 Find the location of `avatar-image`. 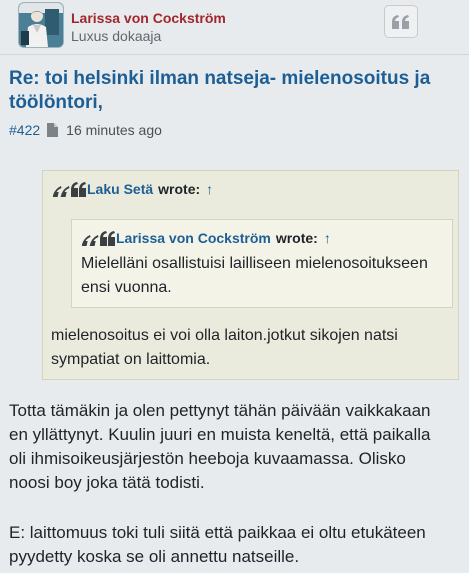

avatar-image is located at coordinates (41, 25).